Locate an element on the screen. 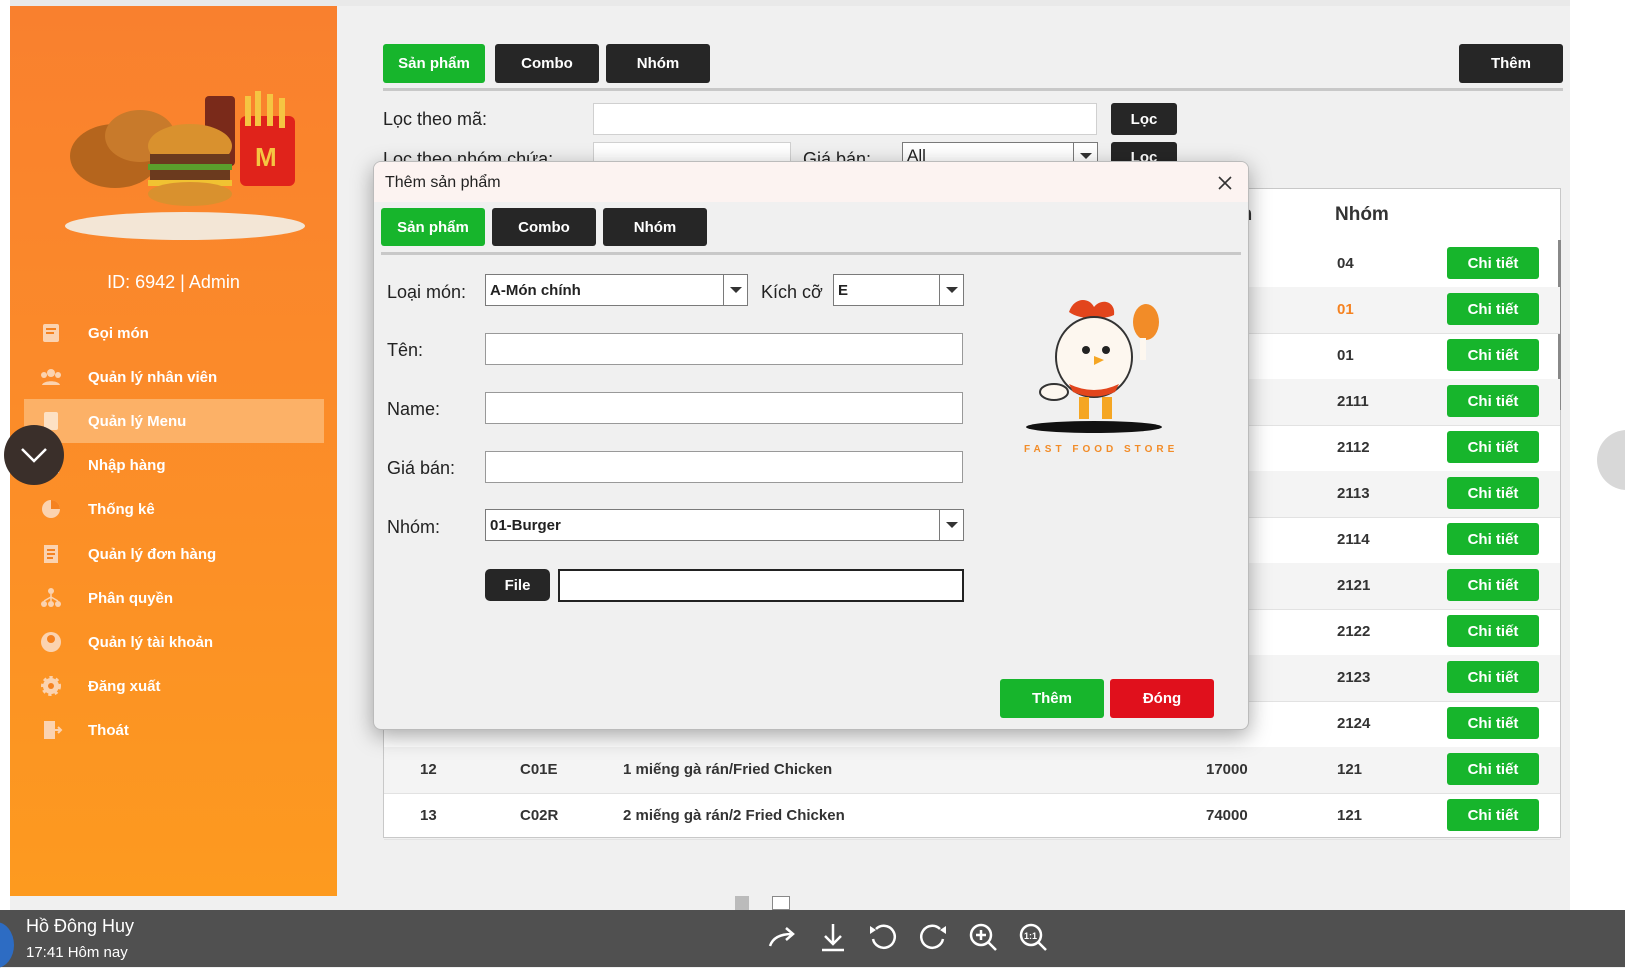  sidebar-item-label: Gọi món is located at coordinates (118, 333).